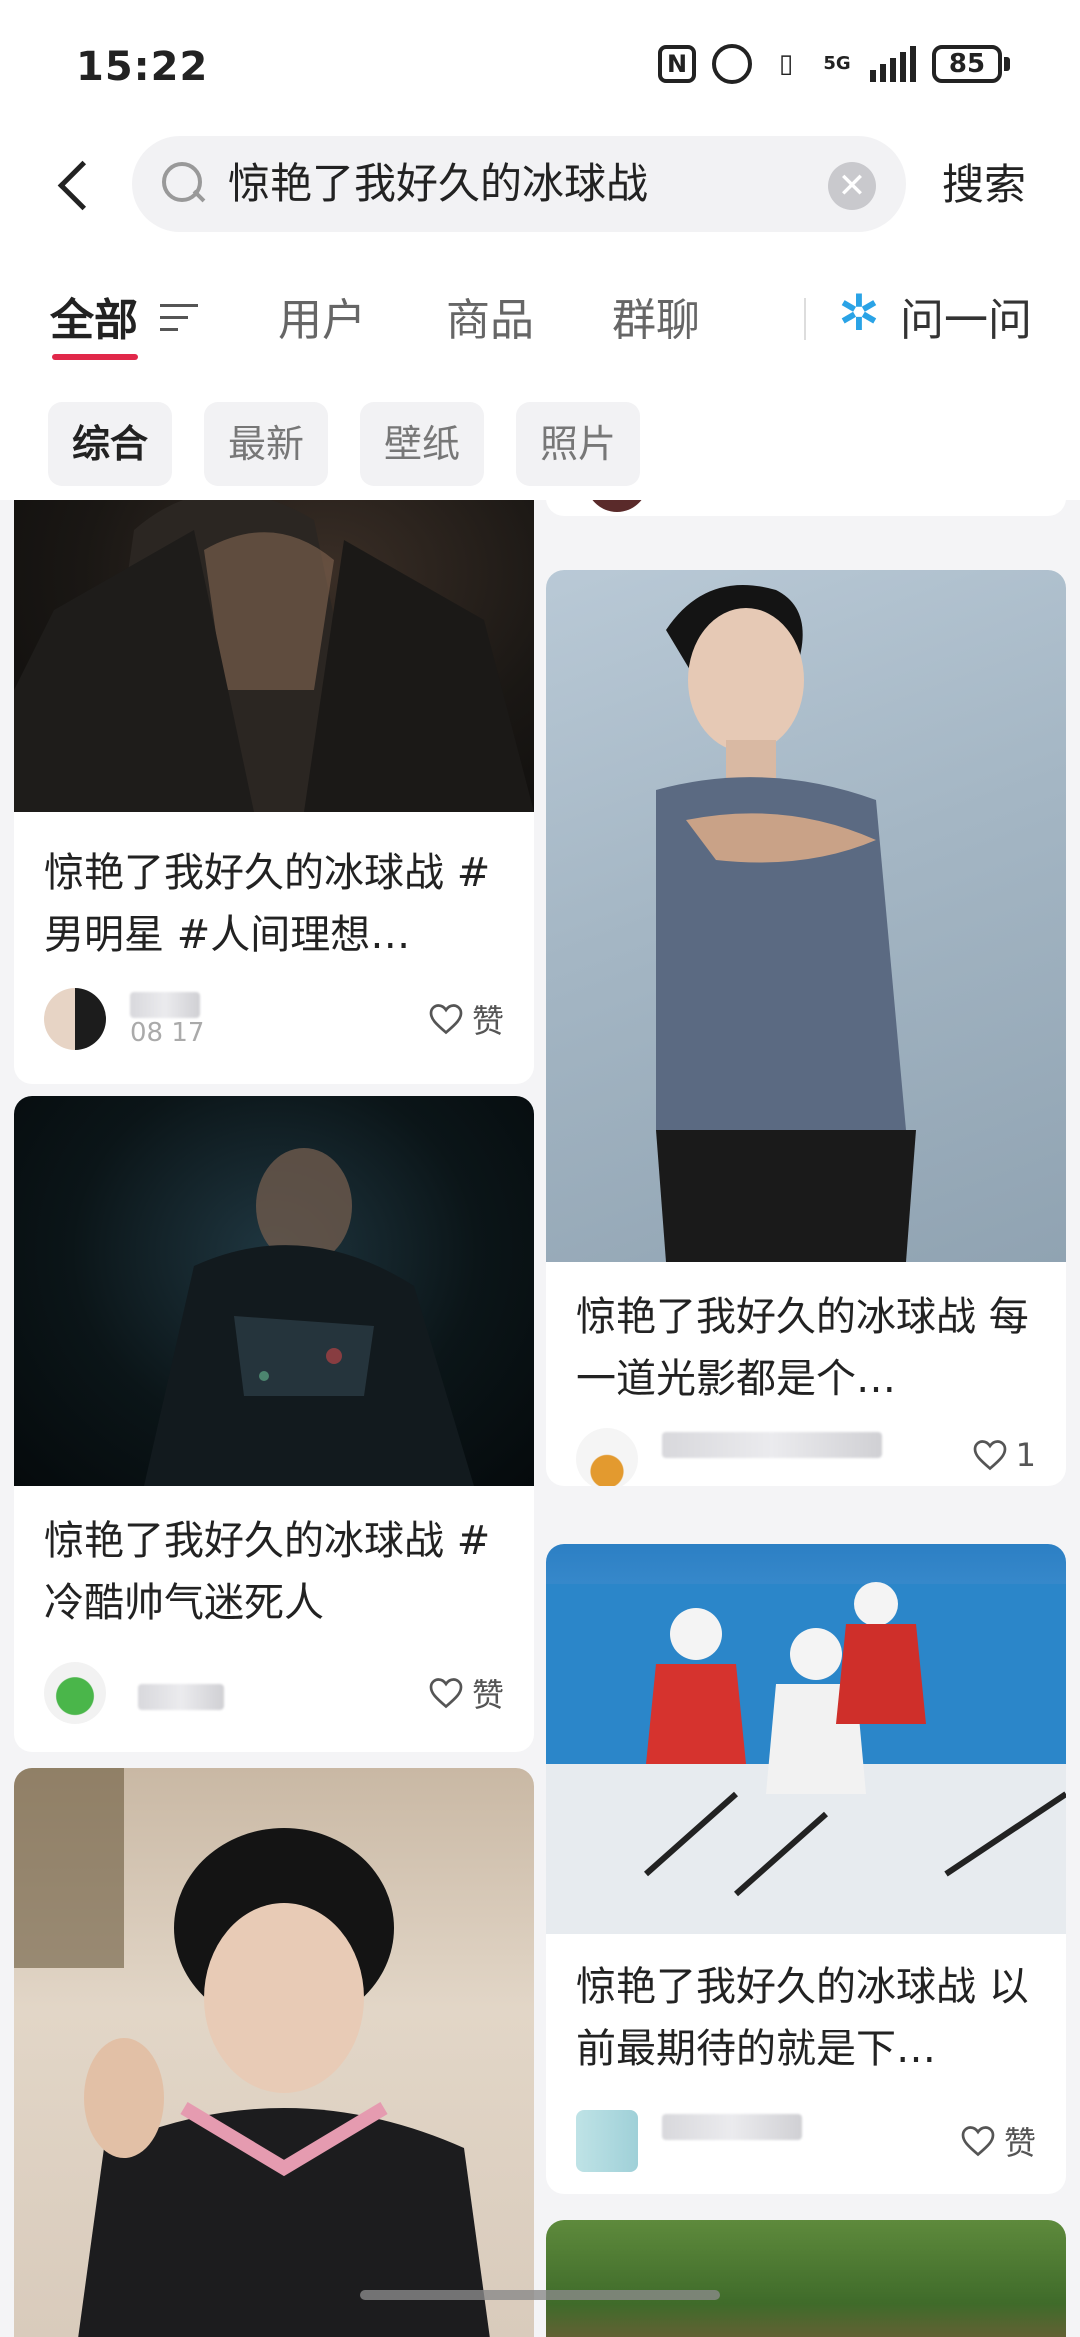 This screenshot has height=2337, width=1080. I want to click on card-meta: 1, so click(806, 1454).